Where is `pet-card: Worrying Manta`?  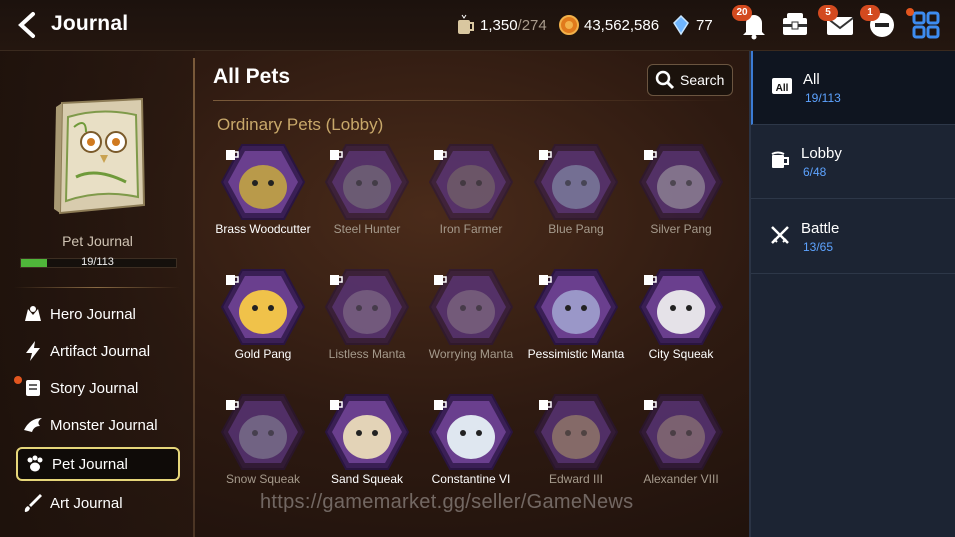
pet-card: Worrying Manta is located at coordinates (471, 314).